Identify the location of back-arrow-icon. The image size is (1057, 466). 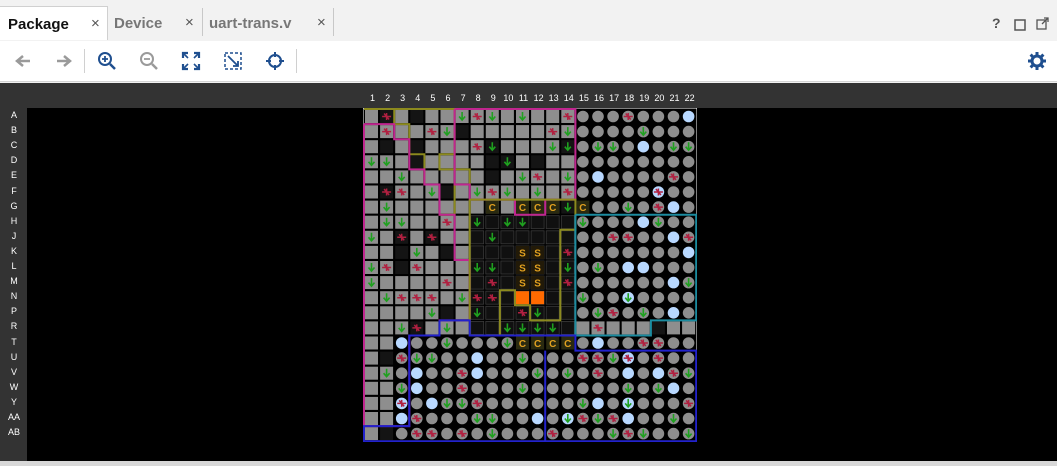
(23, 61).